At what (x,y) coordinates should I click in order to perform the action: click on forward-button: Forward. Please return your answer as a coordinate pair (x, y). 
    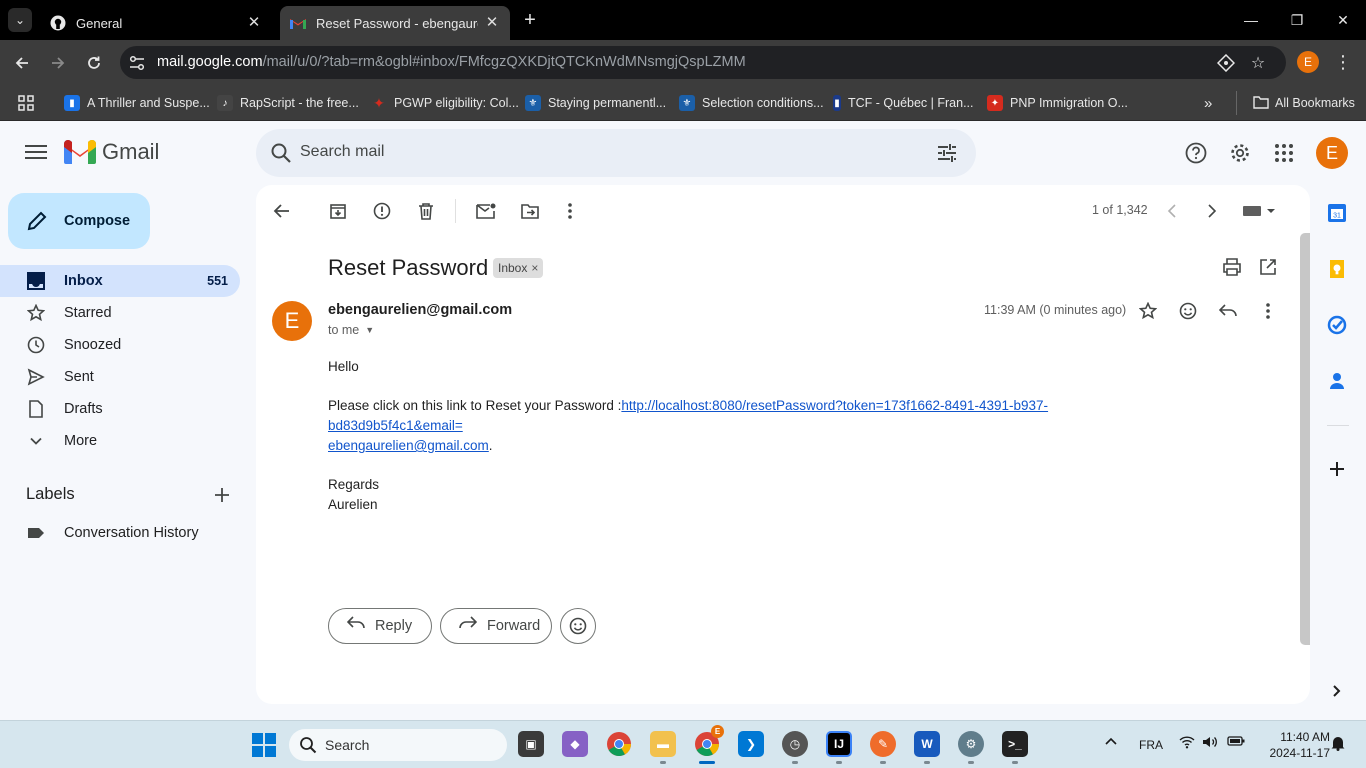
    Looking at the image, I should click on (496, 626).